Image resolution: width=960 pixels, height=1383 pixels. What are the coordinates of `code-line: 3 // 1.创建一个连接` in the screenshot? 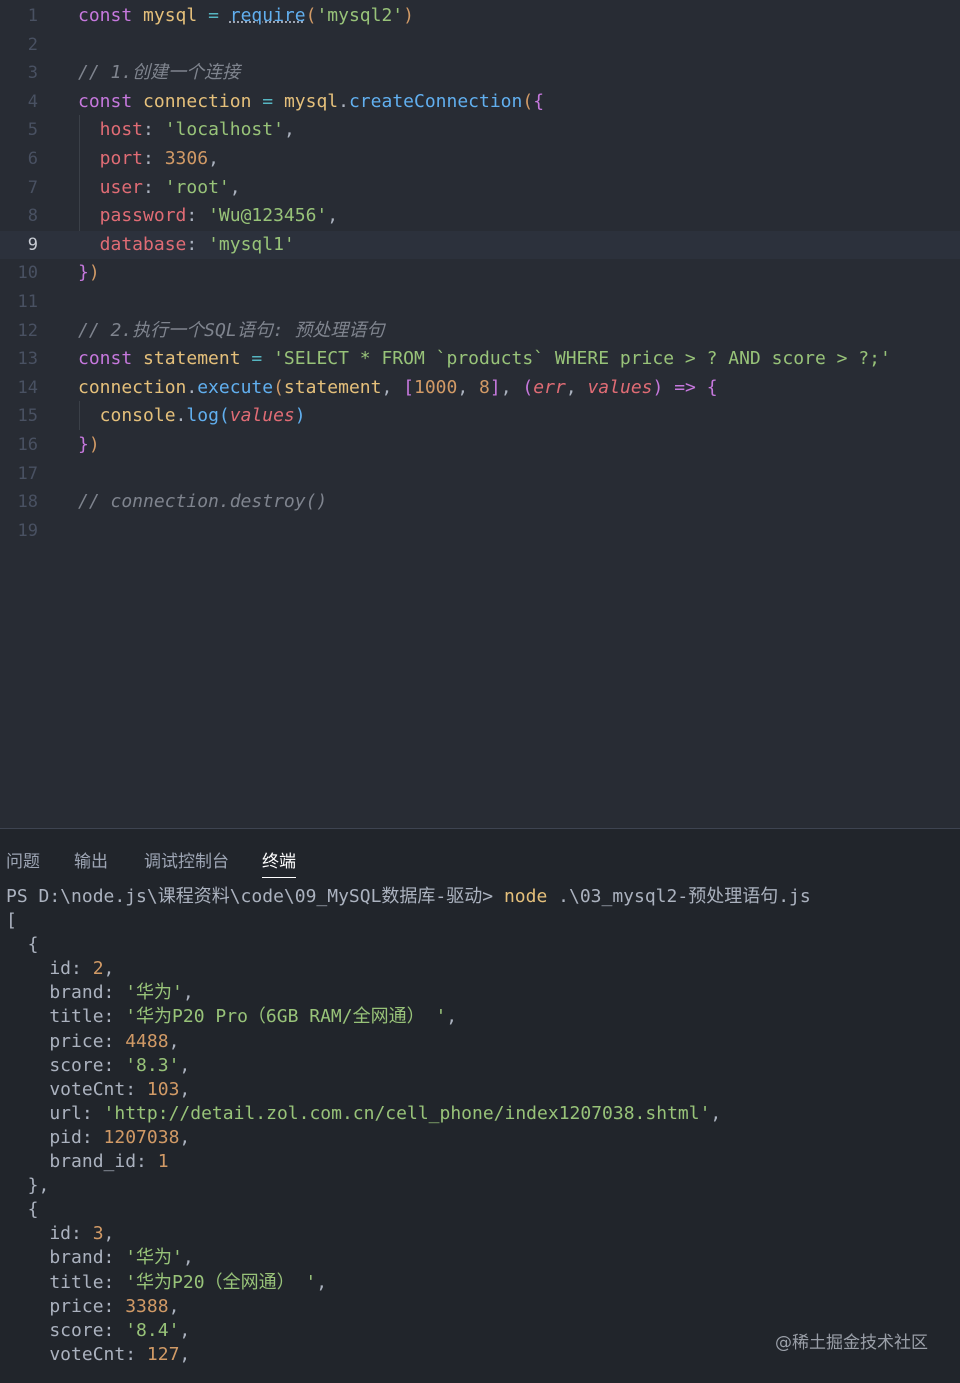 It's located at (480, 73).